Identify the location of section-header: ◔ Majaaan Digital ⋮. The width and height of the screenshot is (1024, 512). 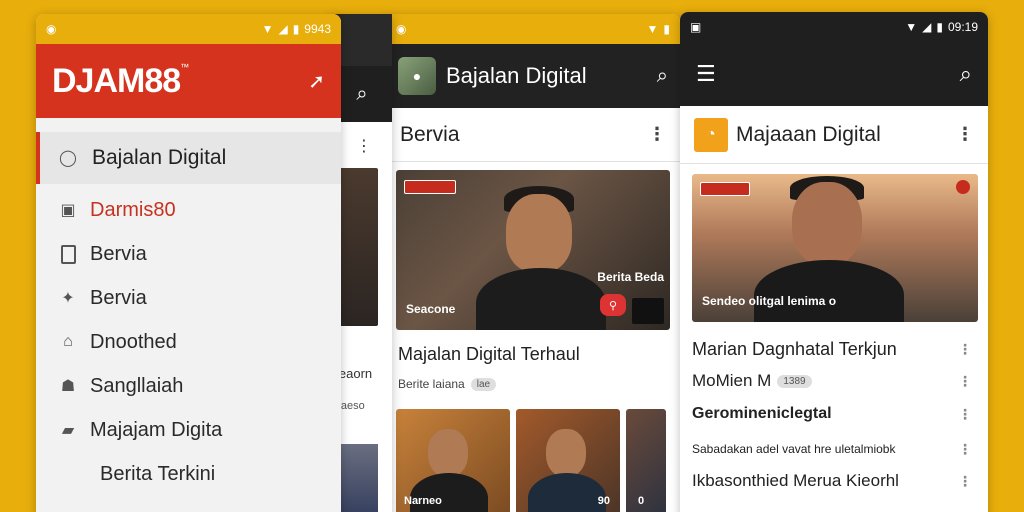
(834, 135).